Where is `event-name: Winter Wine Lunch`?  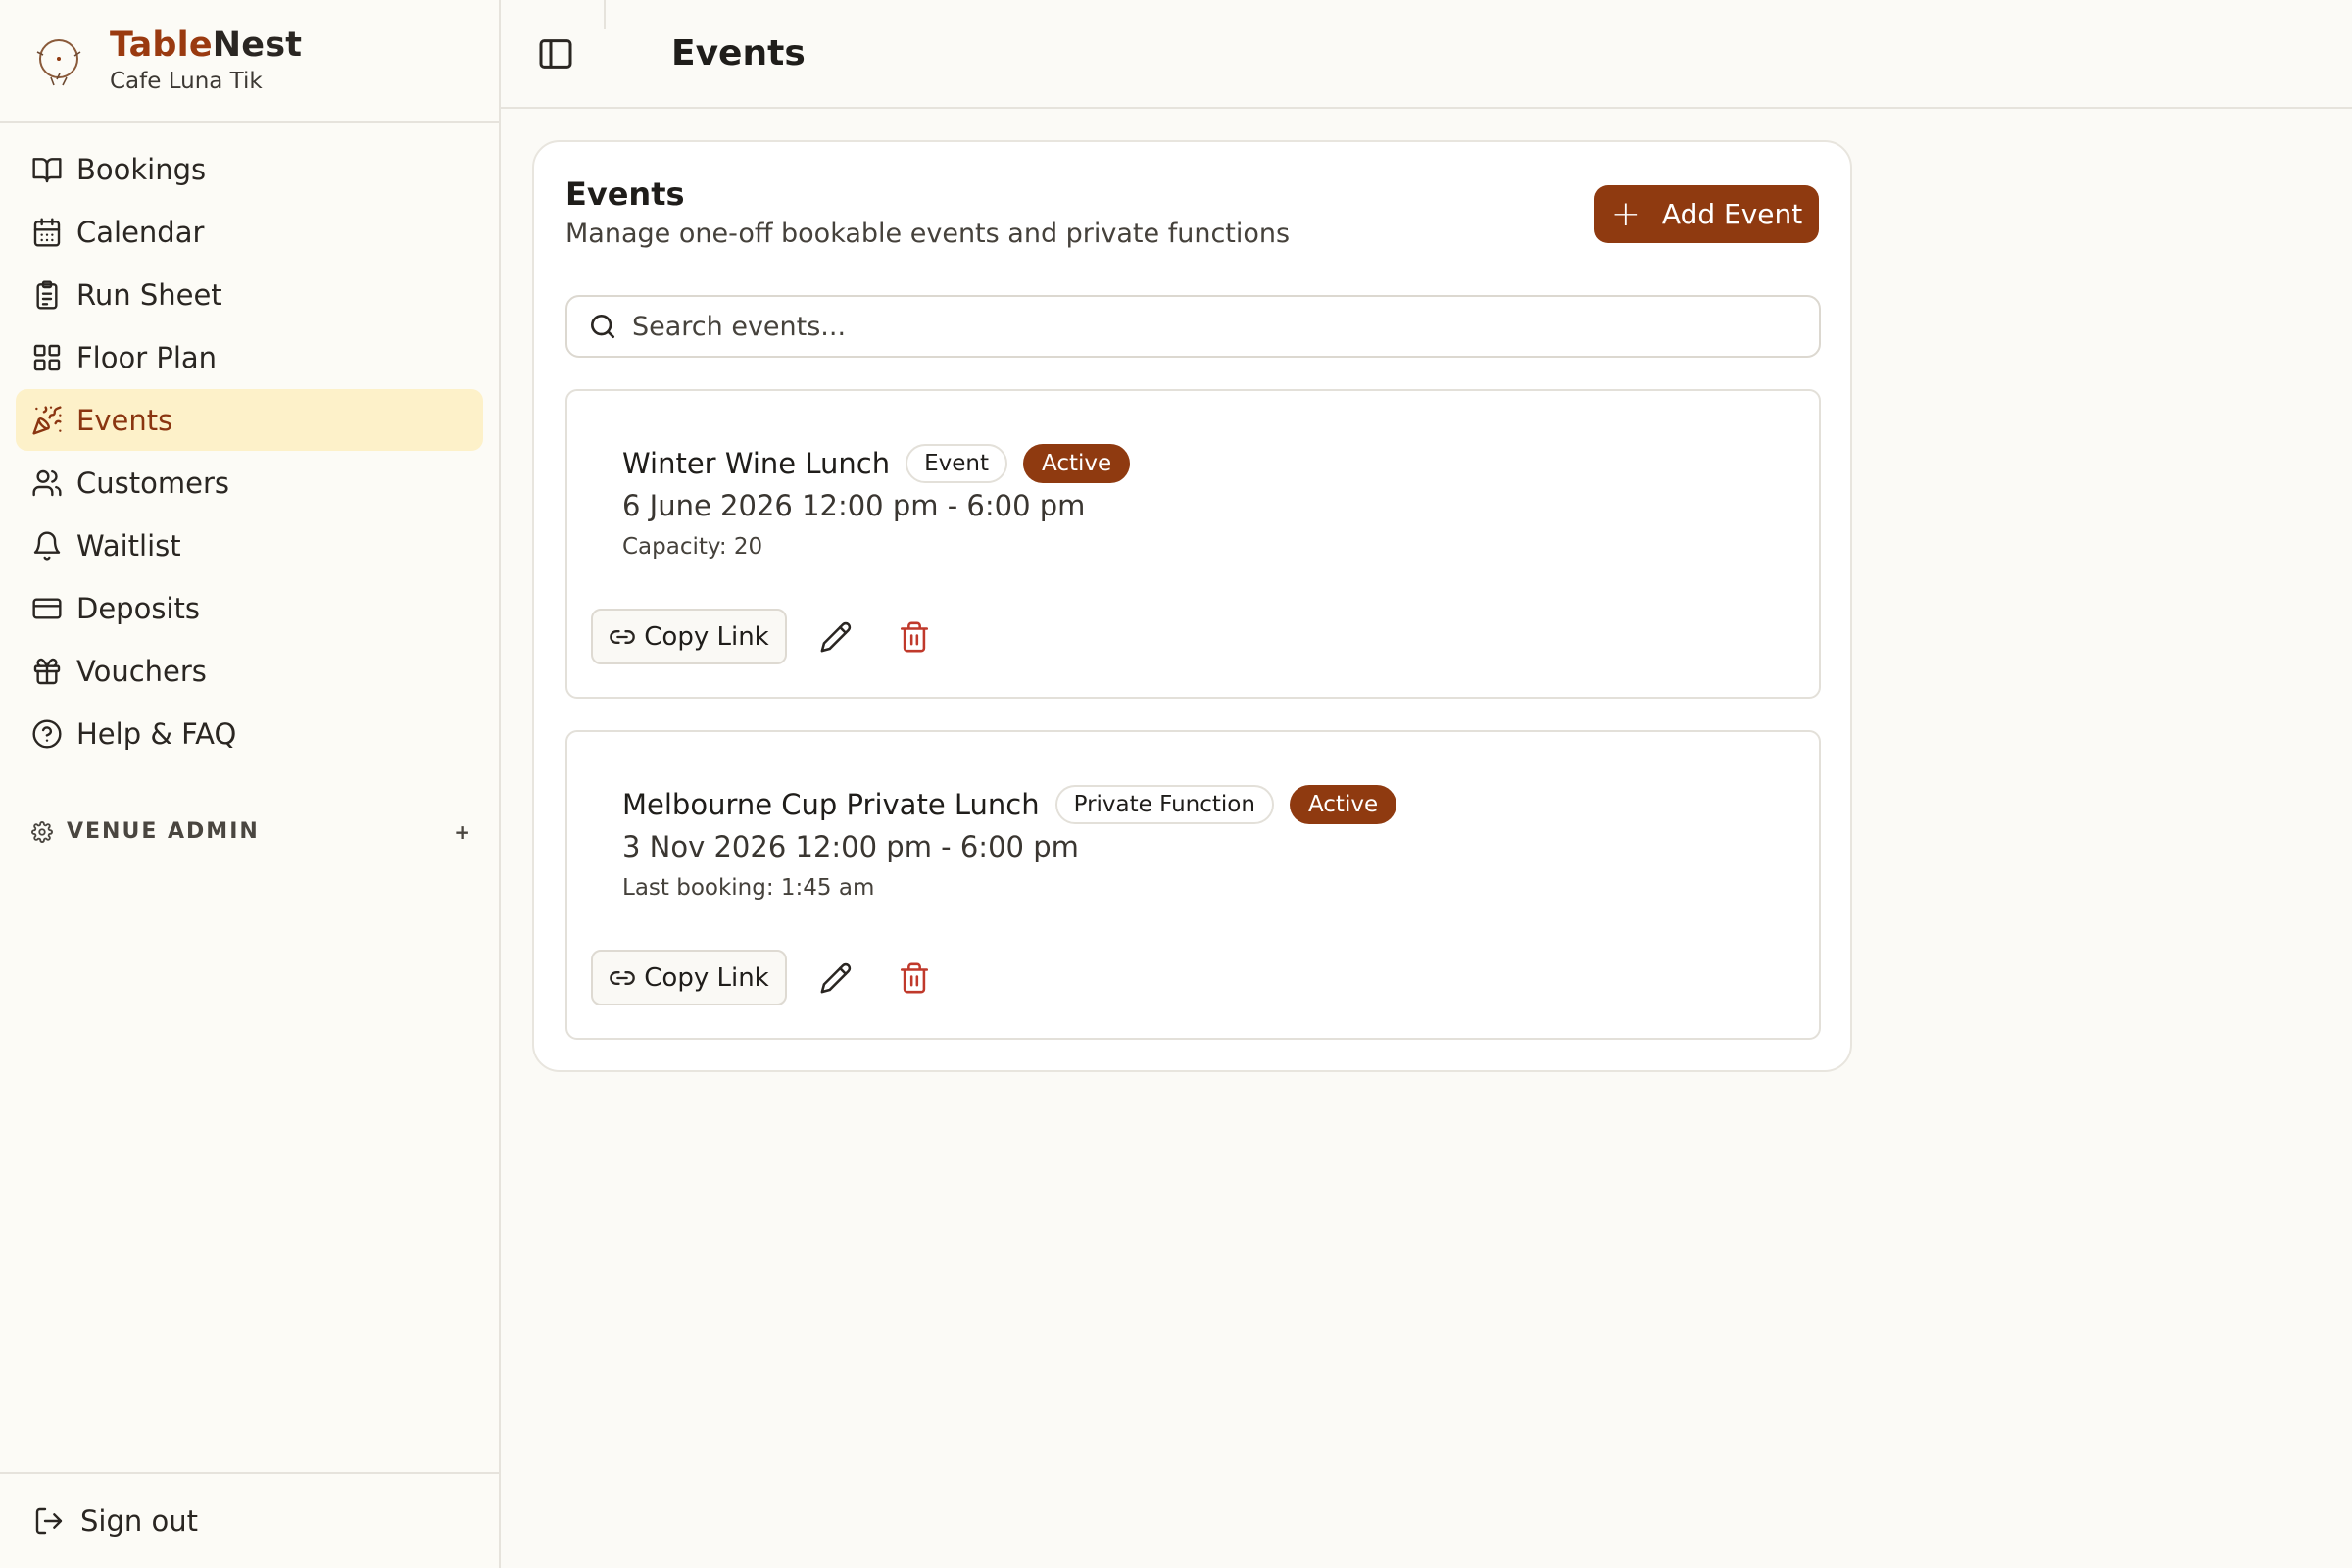 event-name: Winter Wine Lunch is located at coordinates (756, 463).